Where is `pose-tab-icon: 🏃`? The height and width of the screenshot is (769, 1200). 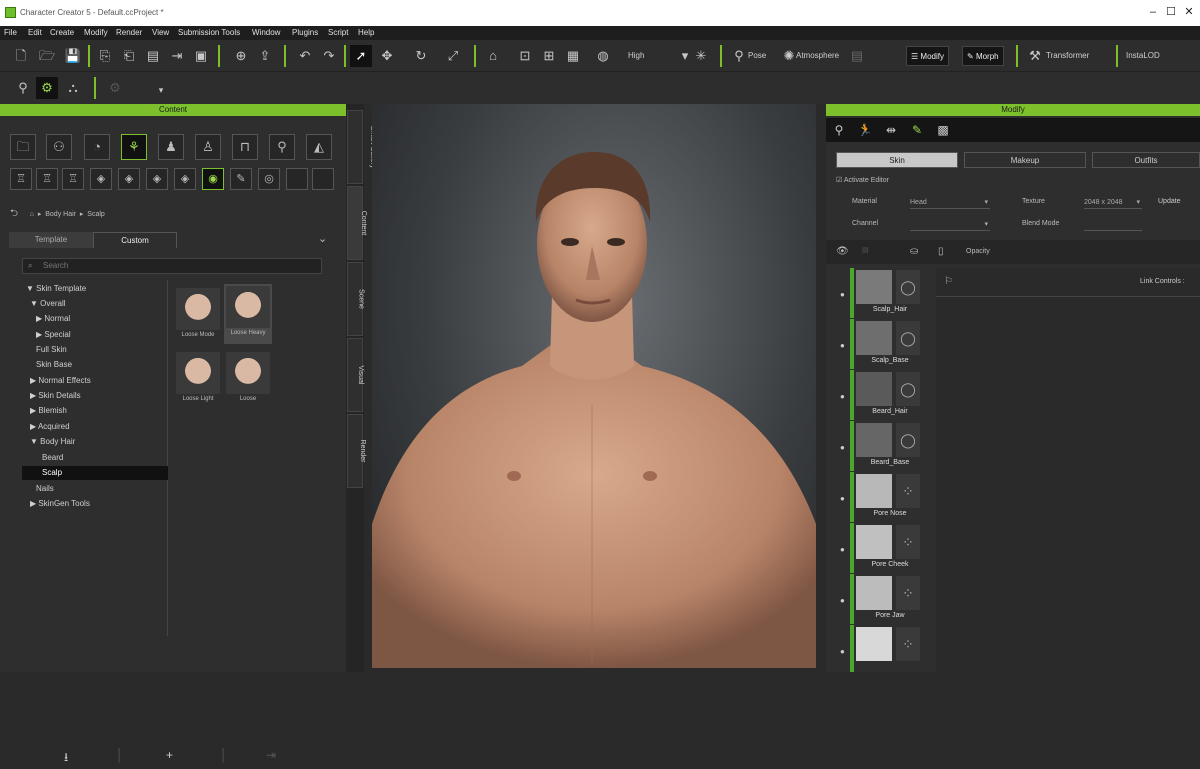
pose-tab-icon: 🏃 is located at coordinates (865, 130).